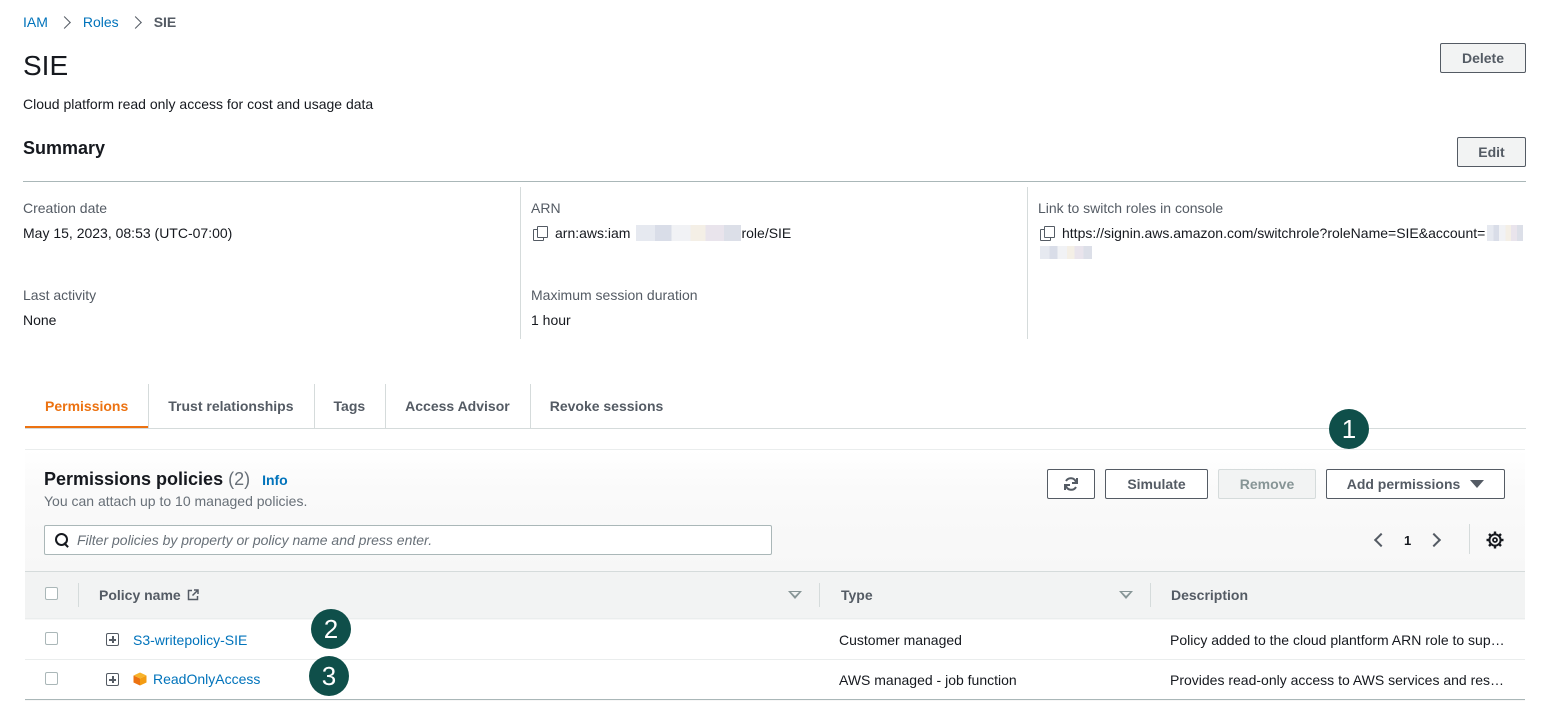 The width and height of the screenshot is (1568, 719). I want to click on creation-date-value: May 15, 2023, 08:53 (UTC-07:00), so click(128, 233).